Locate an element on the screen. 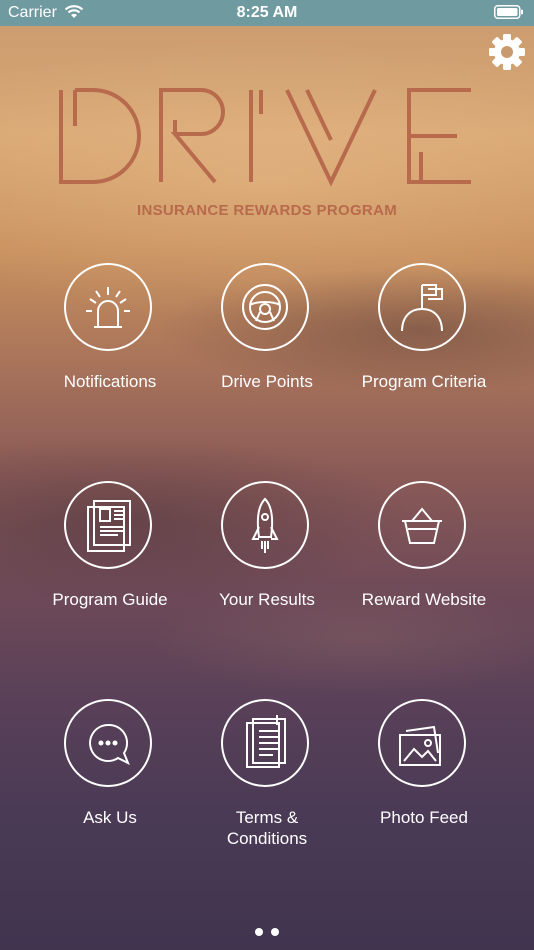  photo-feed-label: Photo Feed is located at coordinates (424, 817).